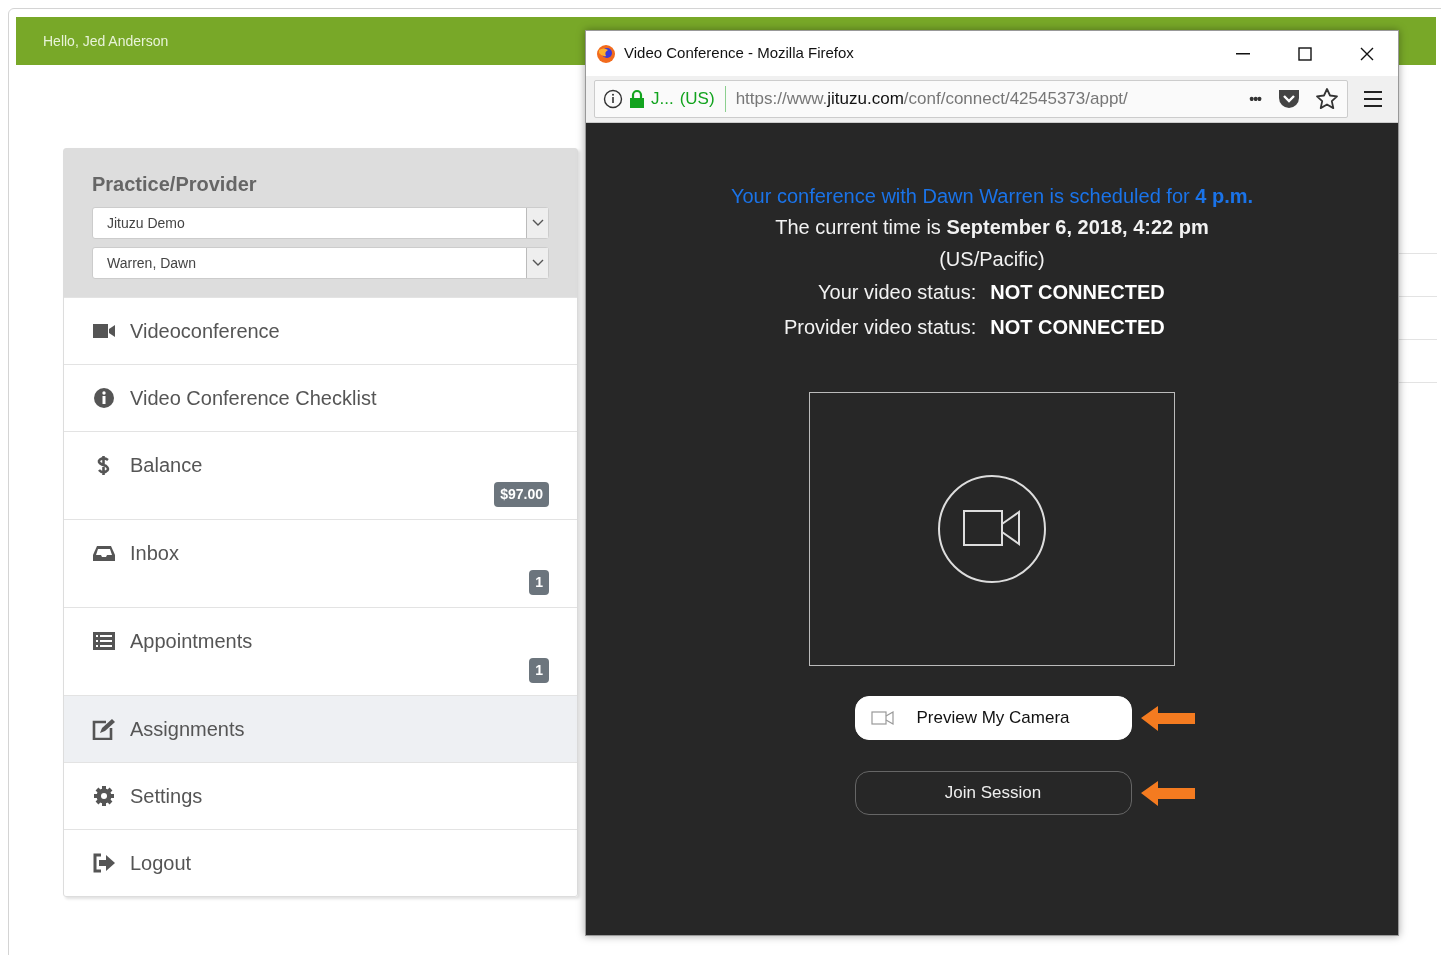 The height and width of the screenshot is (955, 1441). What do you see at coordinates (931, 99) in the screenshot?
I see `url-text: https://www.jituzu.com/conf/connect/42545373/appt/` at bounding box center [931, 99].